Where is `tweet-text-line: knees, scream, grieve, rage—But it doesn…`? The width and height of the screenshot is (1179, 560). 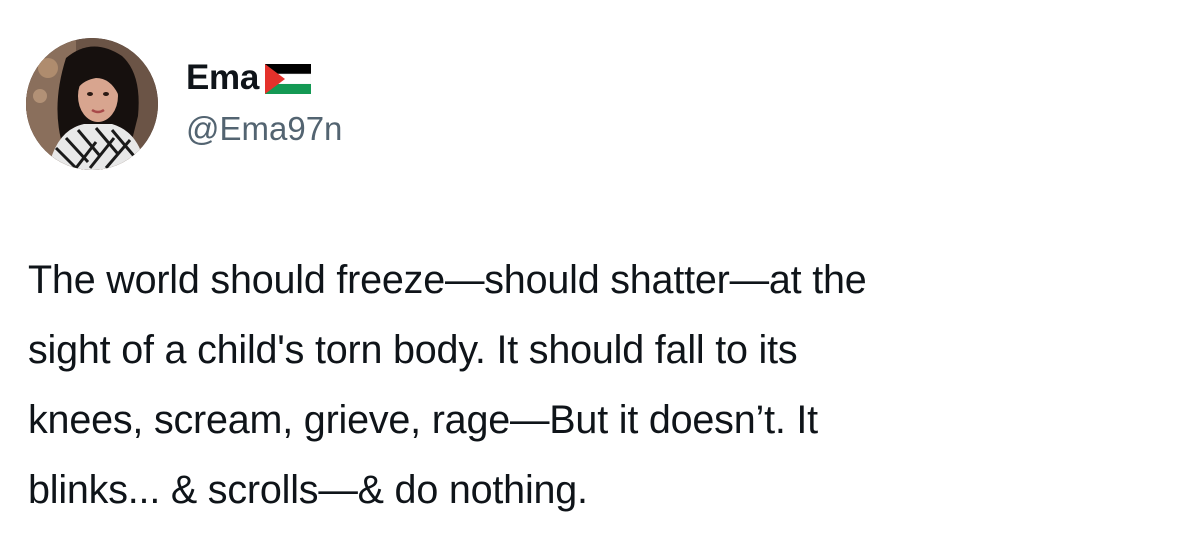 tweet-text-line: knees, scream, grieve, rage—But it doesn… is located at coordinates (423, 420).